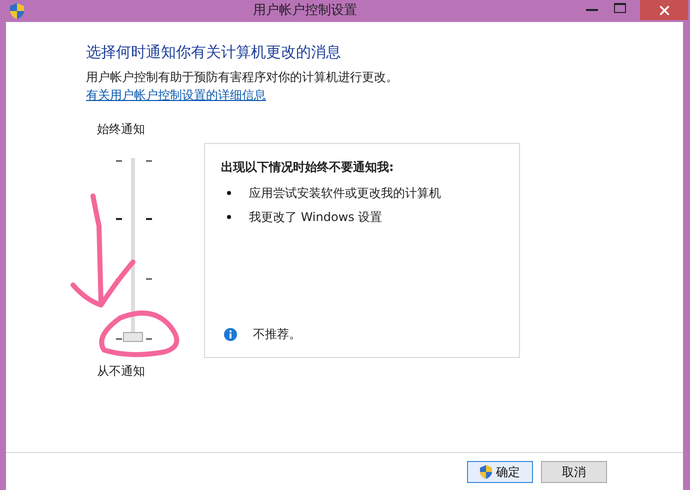  What do you see at coordinates (574, 471) in the screenshot?
I see `cancel-button: 取消` at bounding box center [574, 471].